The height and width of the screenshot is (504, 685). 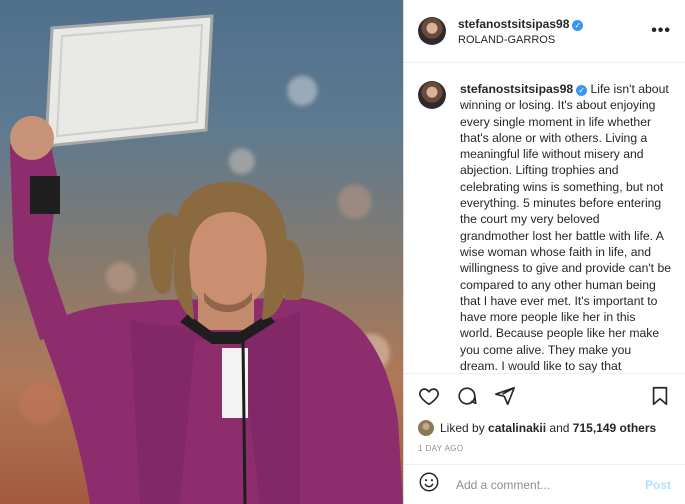 What do you see at coordinates (467, 398) in the screenshot?
I see `comment-icon` at bounding box center [467, 398].